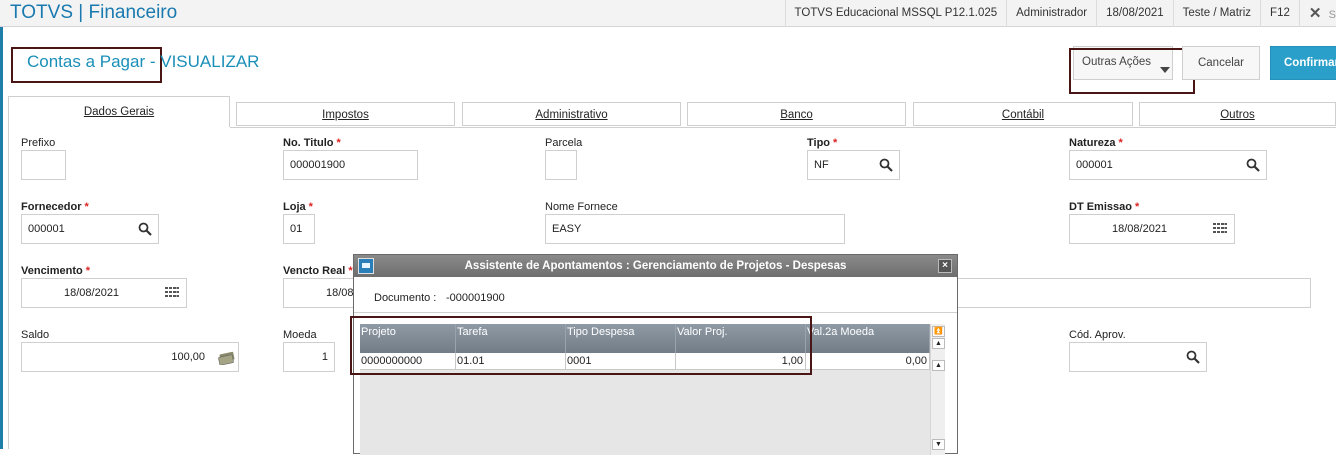 Image resolution: width=1336 pixels, height=455 pixels. What do you see at coordinates (1216, 13) in the screenshot?
I see `company-branch: Teste / Matriz` at bounding box center [1216, 13].